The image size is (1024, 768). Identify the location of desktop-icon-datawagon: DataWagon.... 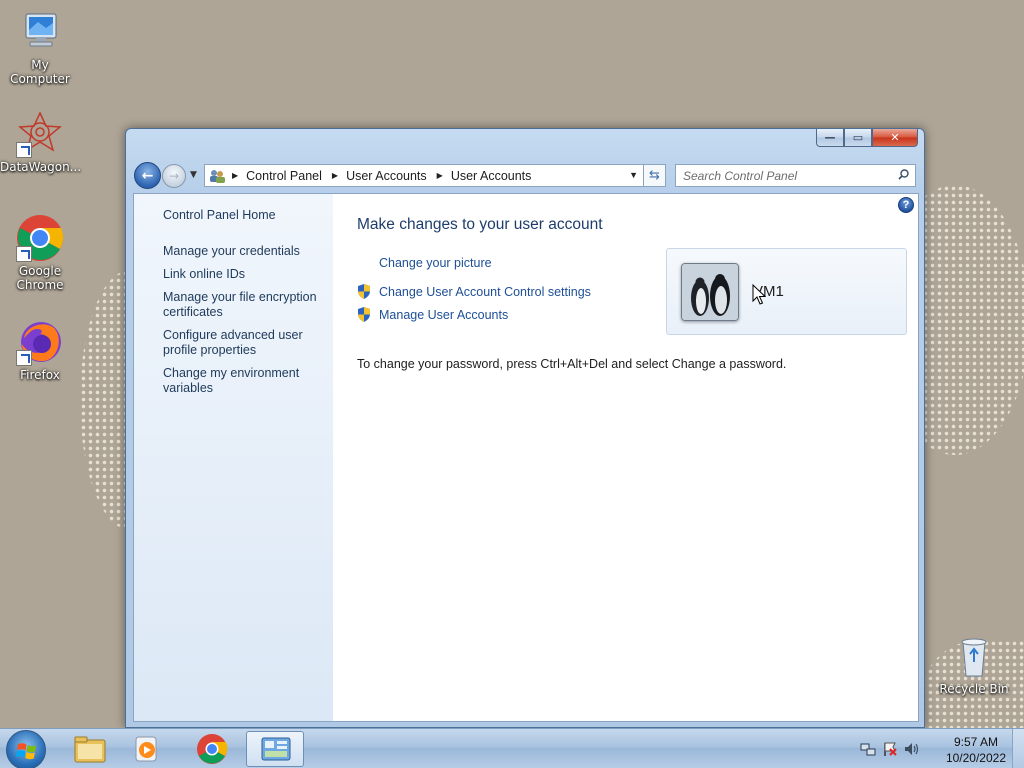
(41, 142).